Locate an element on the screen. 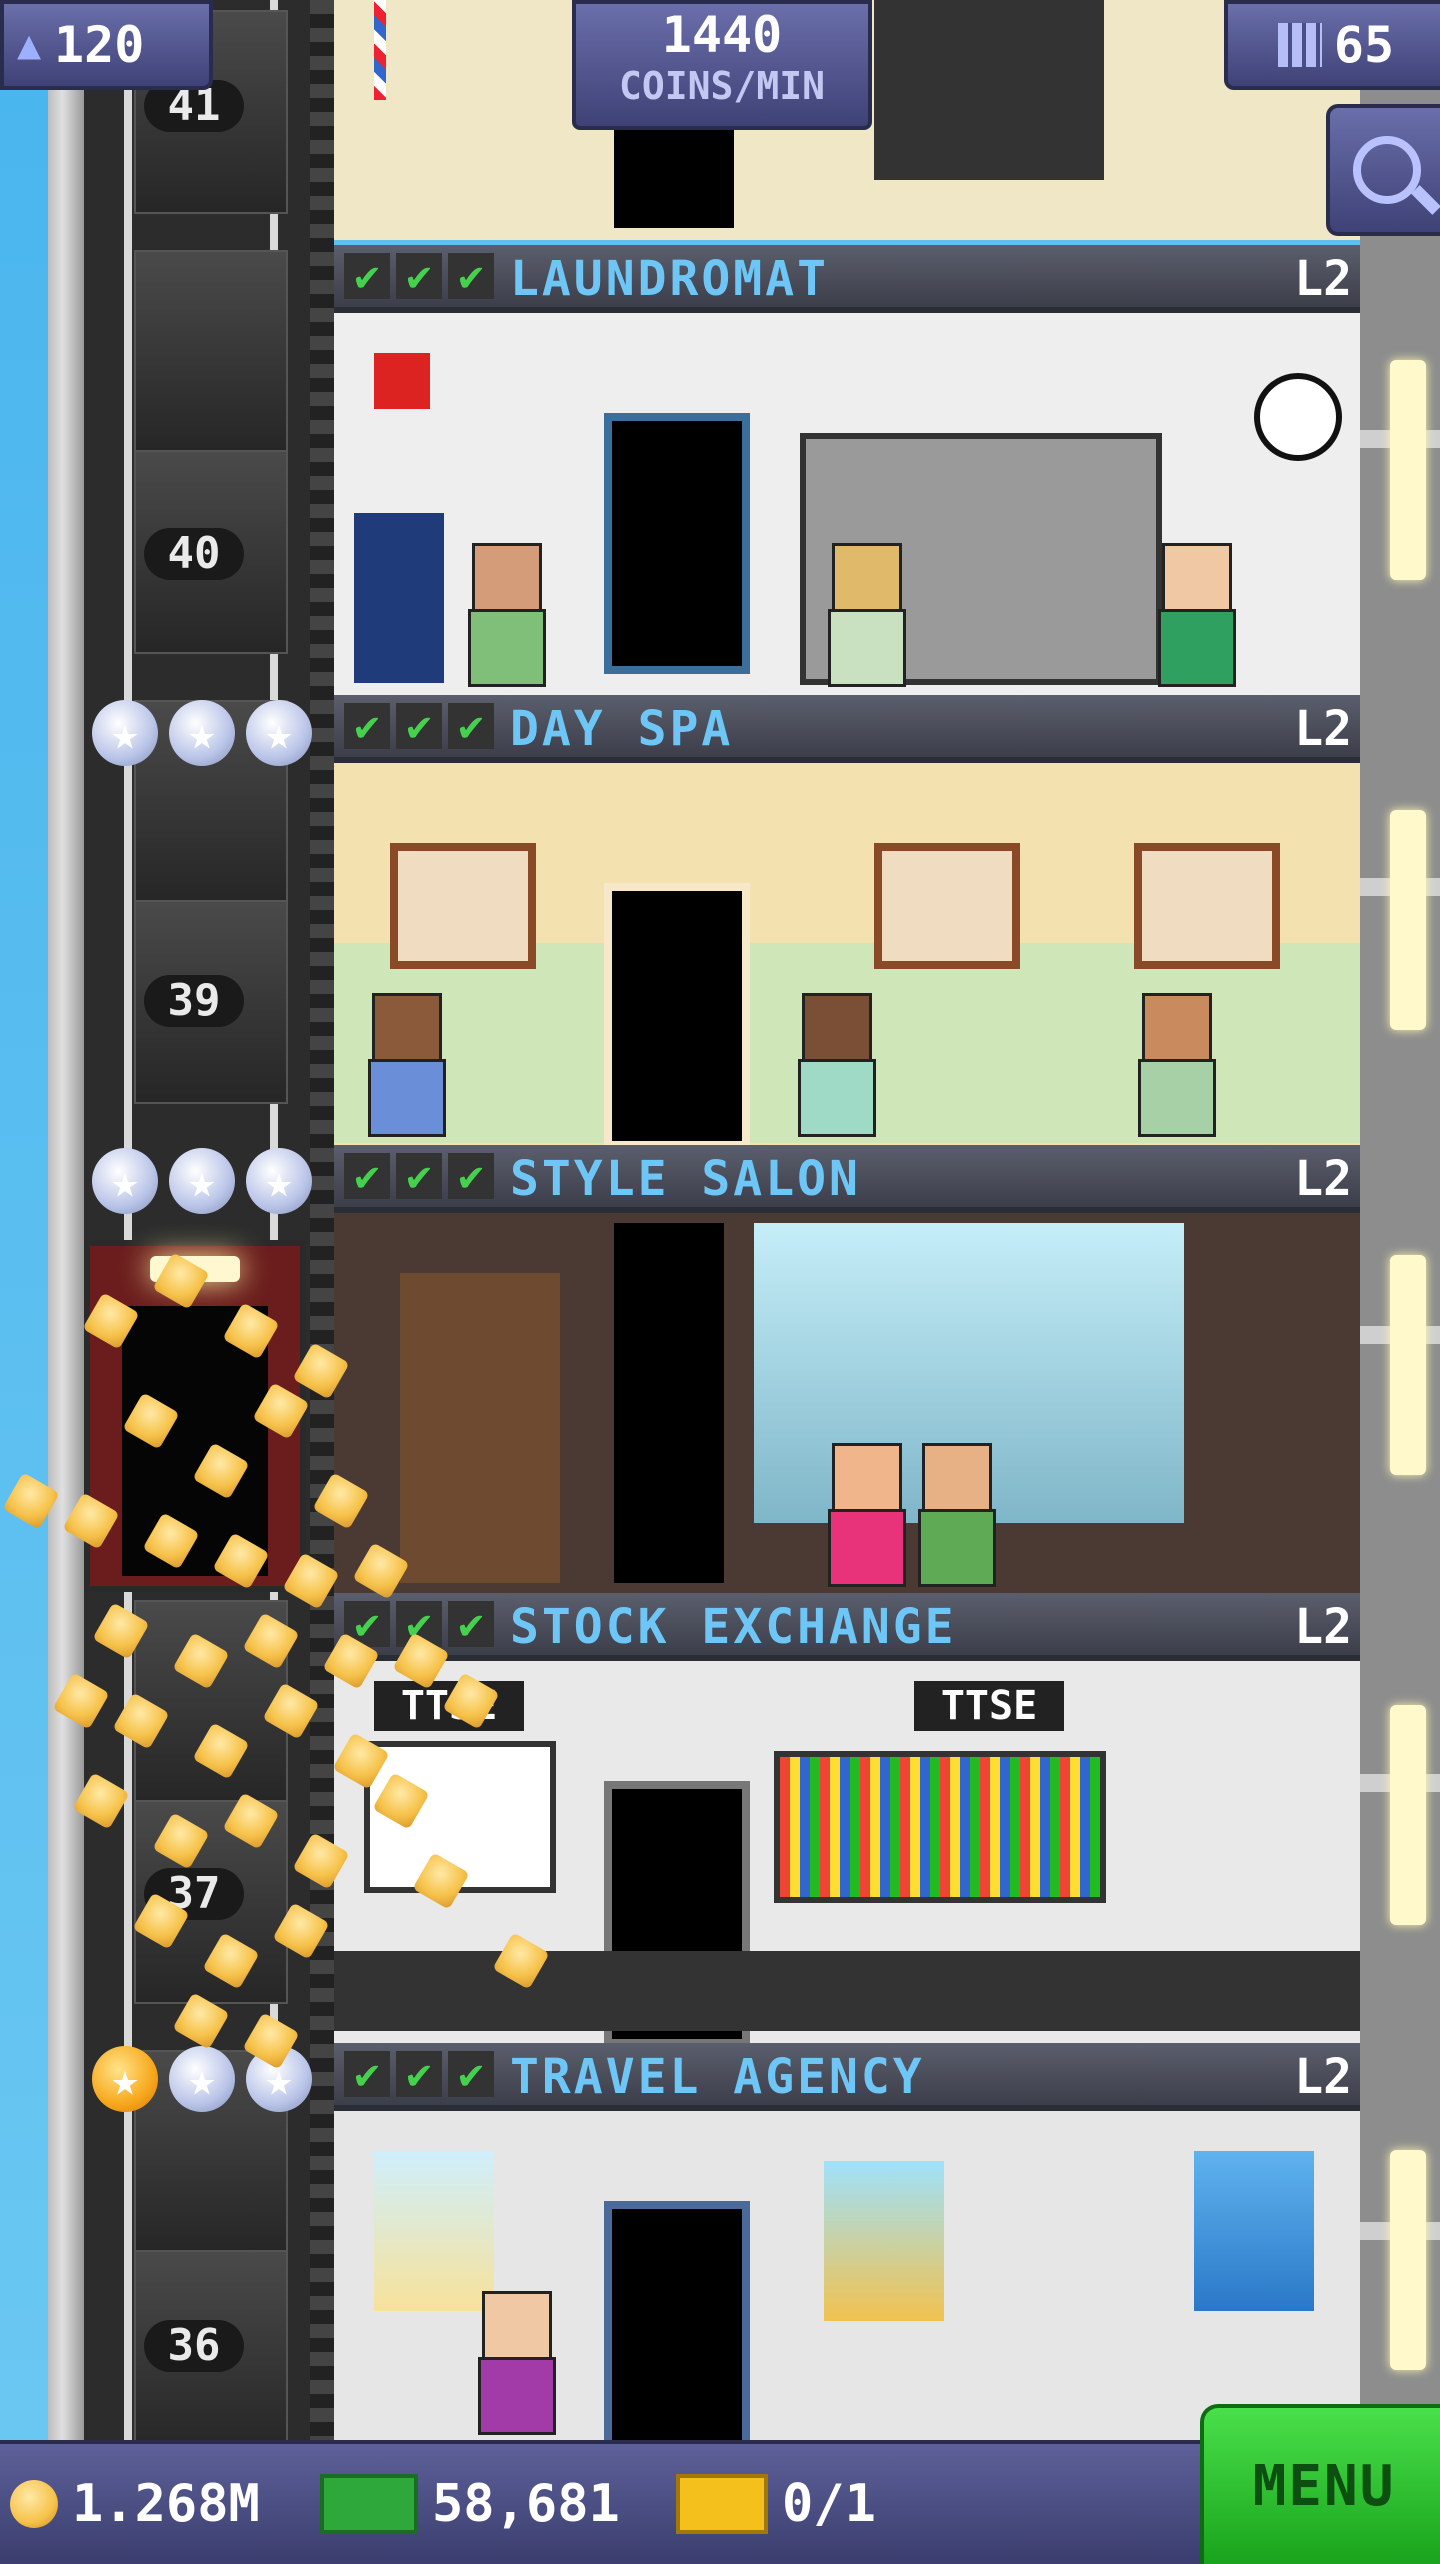  tickets-value: 0/1 is located at coordinates (829, 2504).